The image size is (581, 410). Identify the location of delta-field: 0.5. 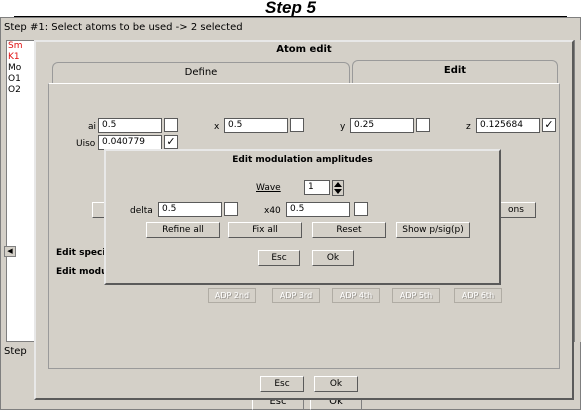
(190, 209).